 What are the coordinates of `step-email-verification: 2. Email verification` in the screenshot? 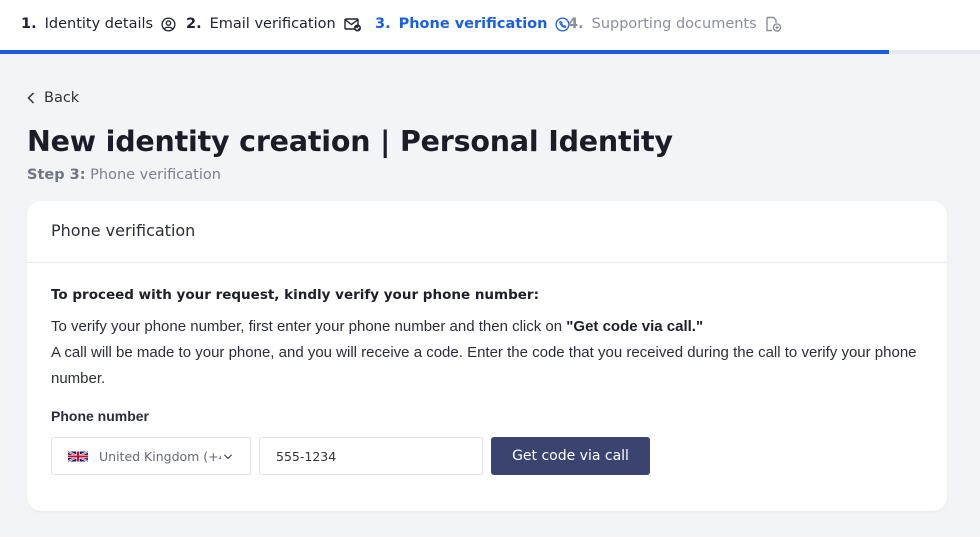 It's located at (274, 24).